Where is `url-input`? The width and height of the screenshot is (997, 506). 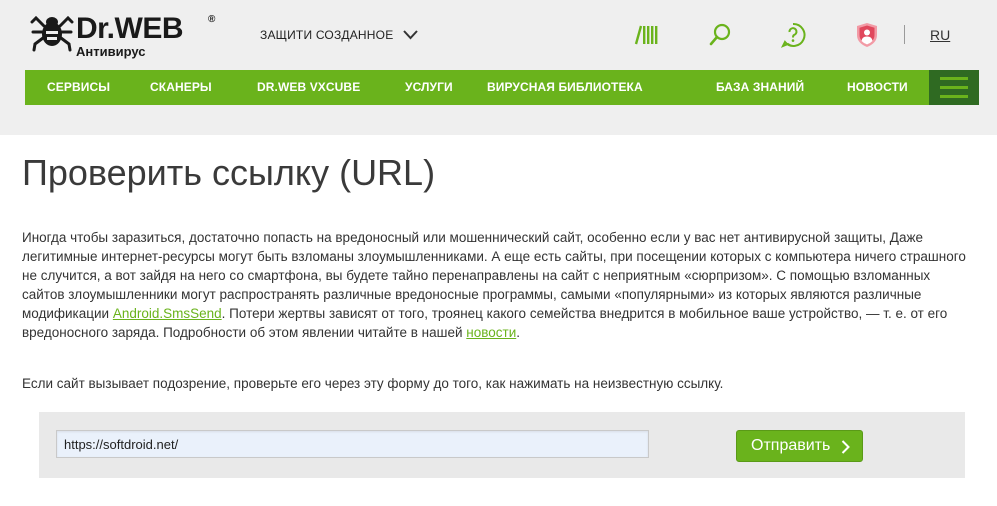
url-input is located at coordinates (352, 444).